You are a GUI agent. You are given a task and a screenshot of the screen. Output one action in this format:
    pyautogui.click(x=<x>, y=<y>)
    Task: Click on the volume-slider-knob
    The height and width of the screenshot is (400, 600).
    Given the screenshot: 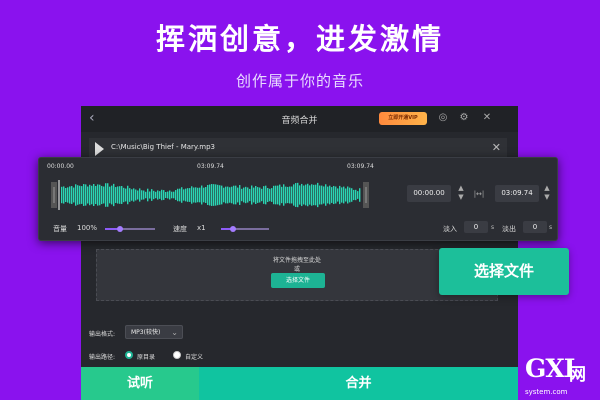 What is the action you would take?
    pyautogui.click(x=120, y=229)
    